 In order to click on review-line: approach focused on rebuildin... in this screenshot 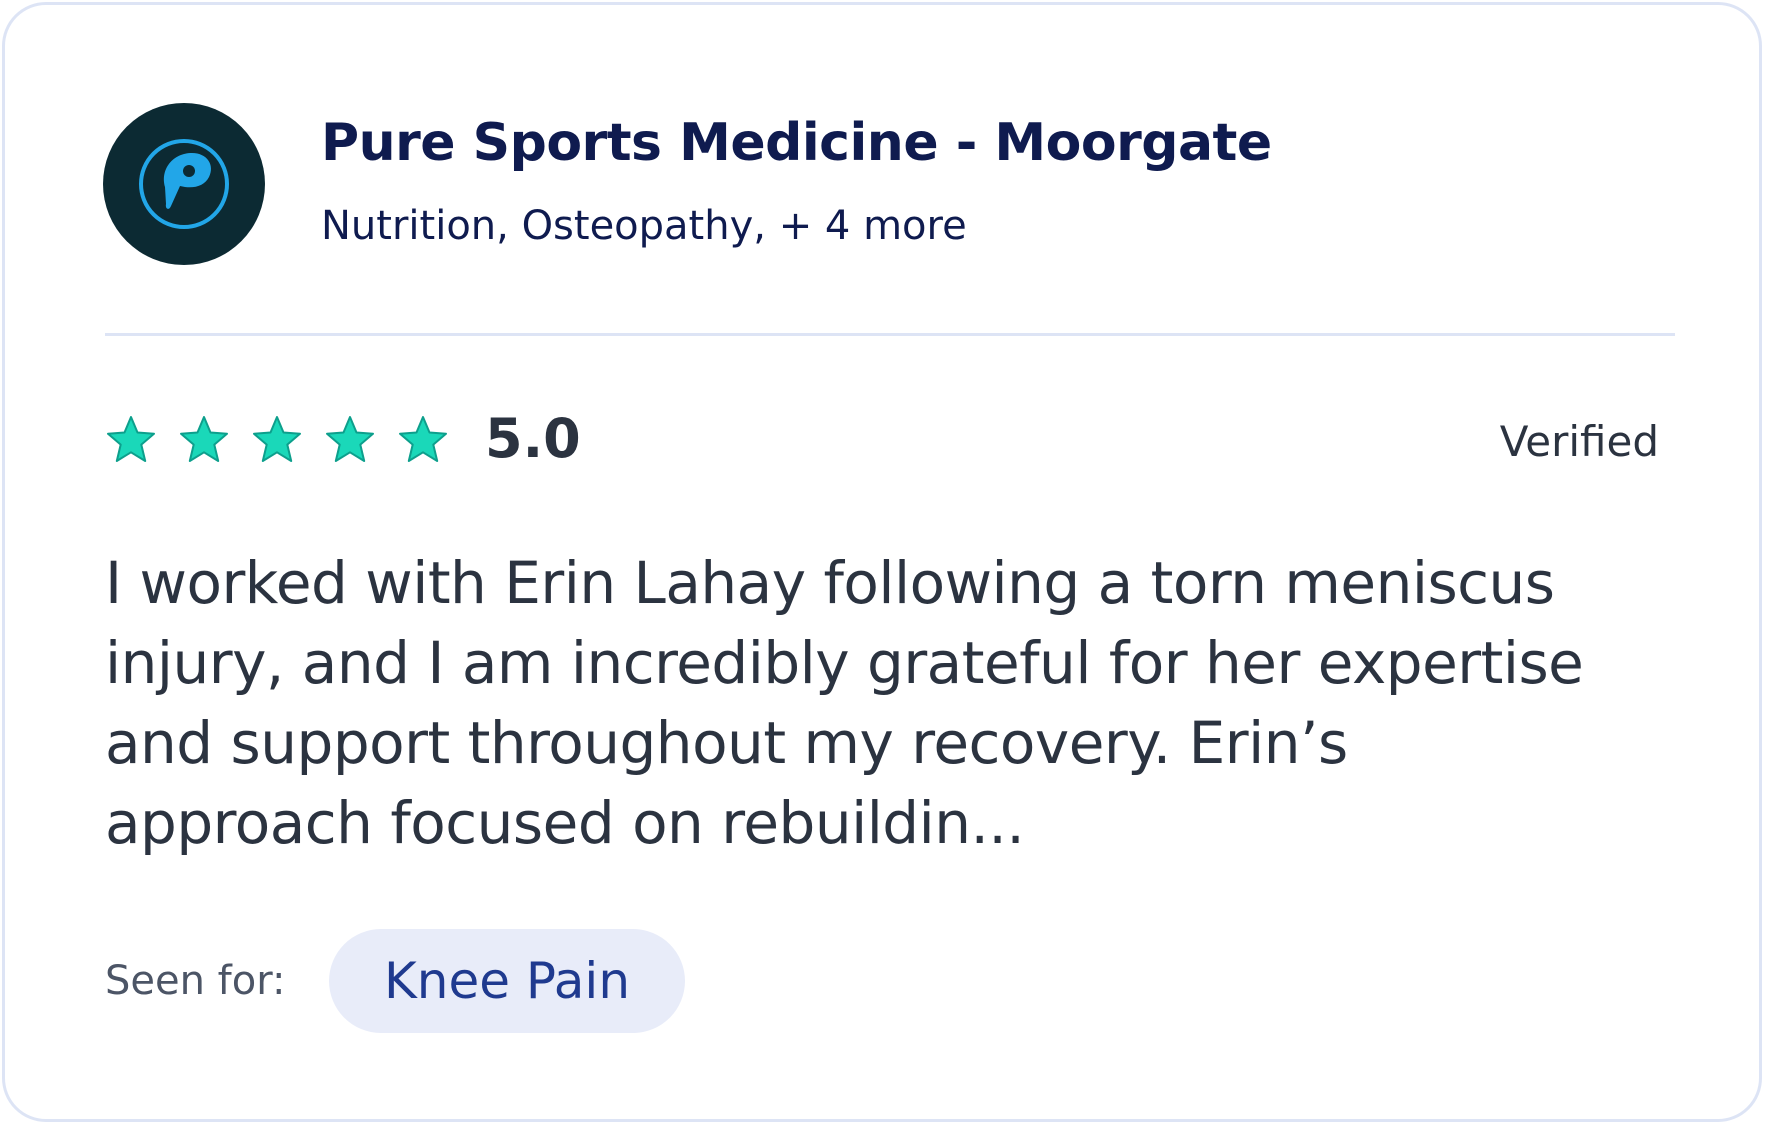, I will do `click(565, 823)`.